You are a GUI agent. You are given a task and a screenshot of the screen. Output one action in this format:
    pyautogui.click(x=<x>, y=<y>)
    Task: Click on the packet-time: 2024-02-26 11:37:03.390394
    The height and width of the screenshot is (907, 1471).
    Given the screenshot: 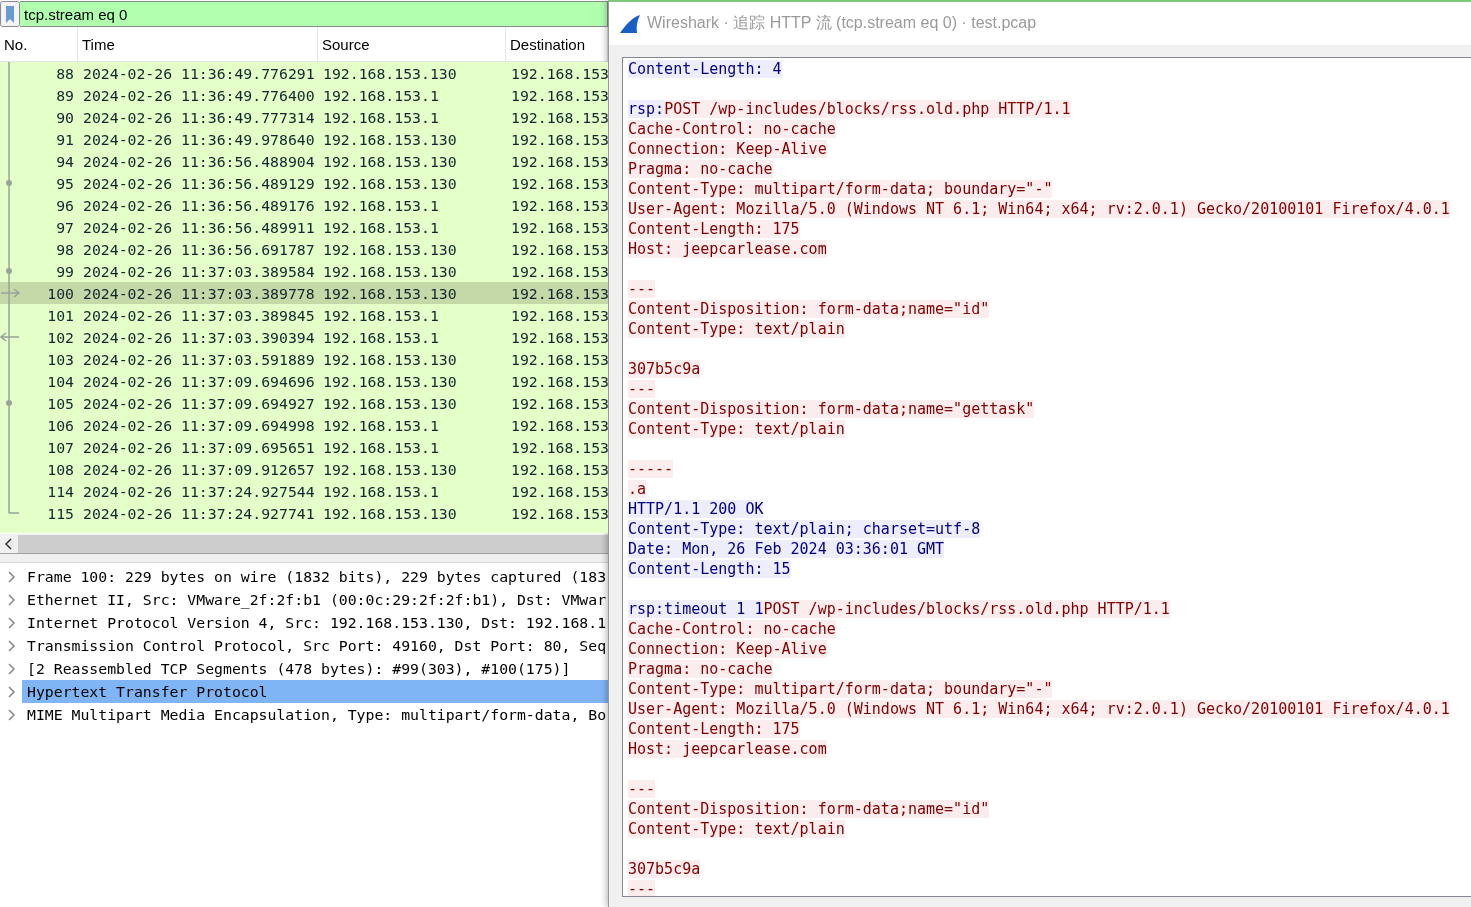 What is the action you would take?
    pyautogui.click(x=199, y=337)
    